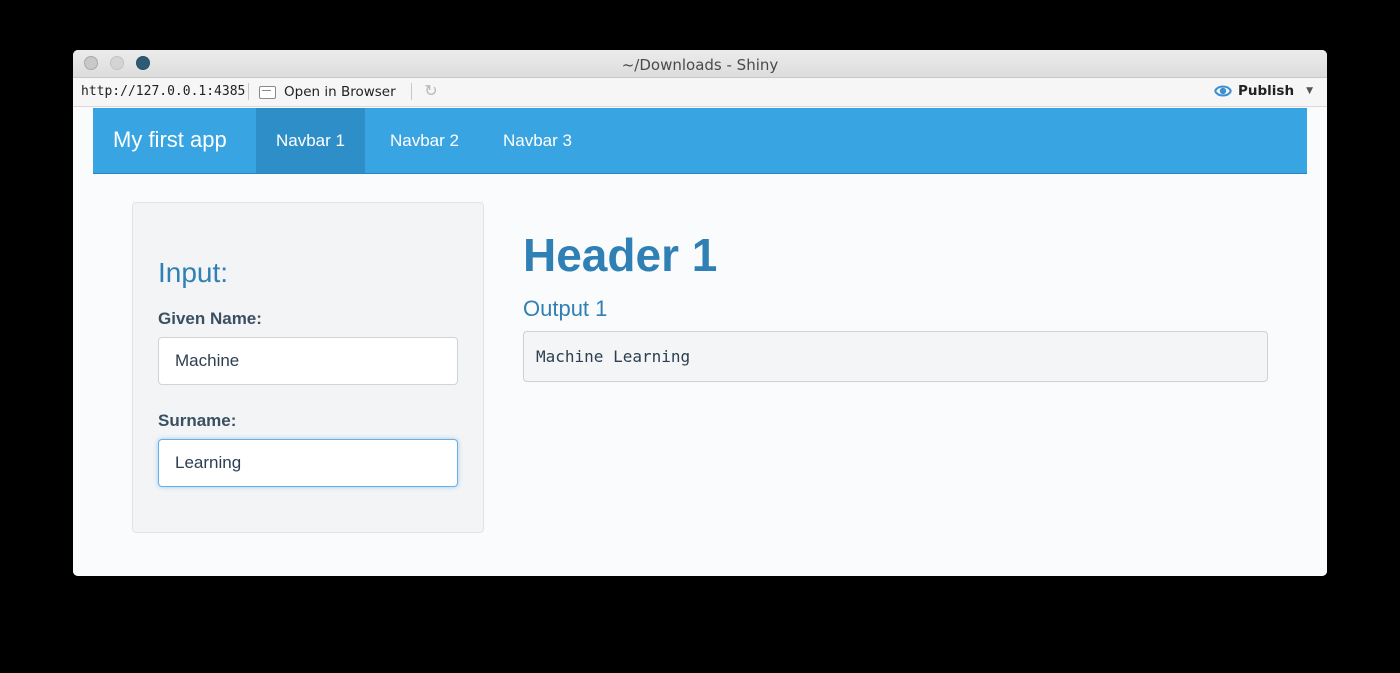  Describe the element at coordinates (267, 92) in the screenshot. I see `browser-window-icon` at that location.